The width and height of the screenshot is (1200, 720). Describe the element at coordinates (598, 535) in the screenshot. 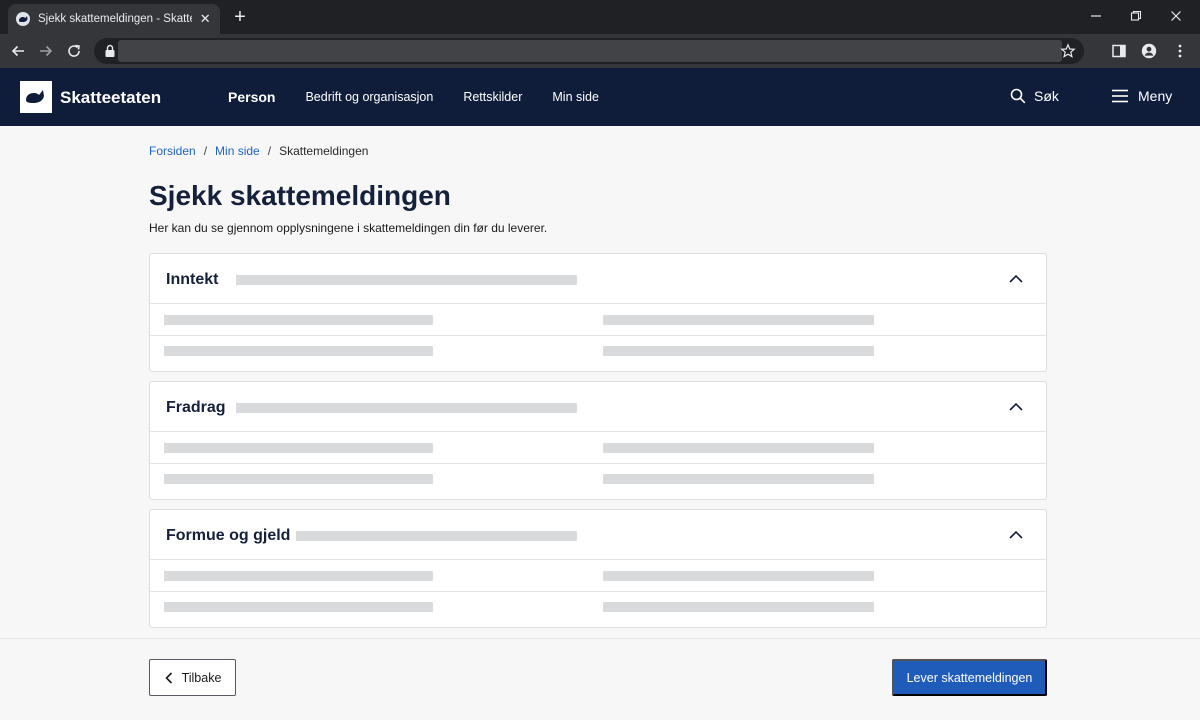

I see `section-header: Formue og gjeld` at that location.